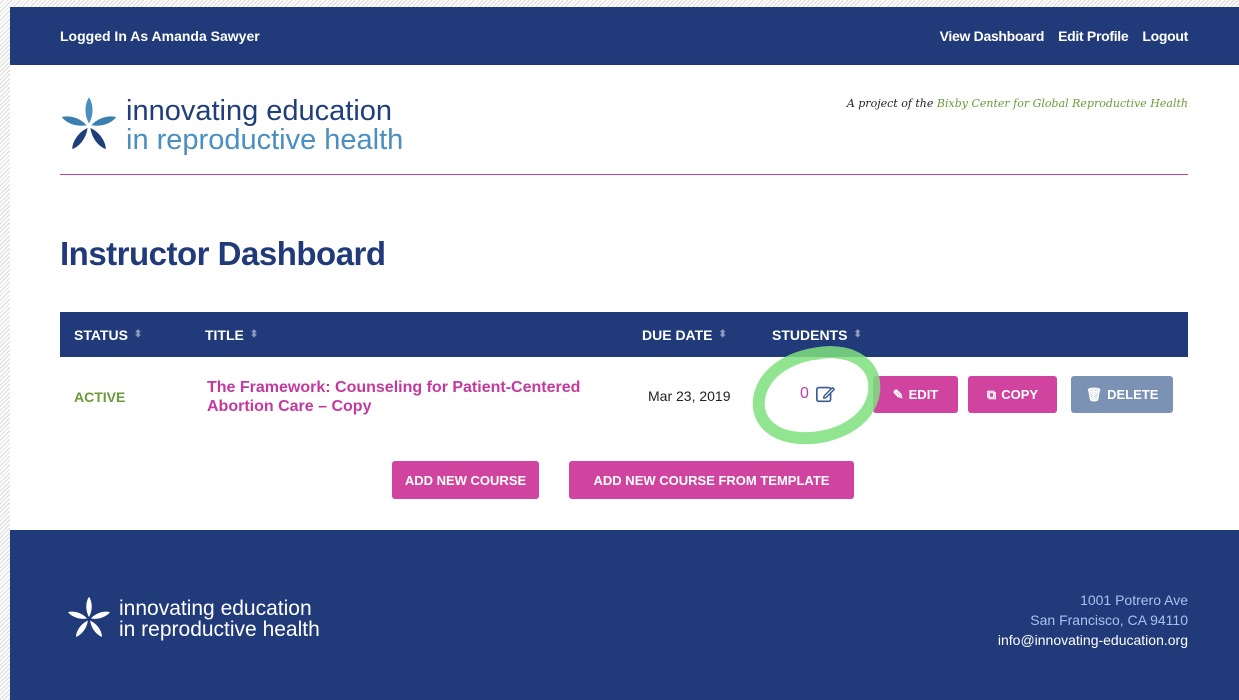  I want to click on copy-icon: ⧉, so click(991, 394).